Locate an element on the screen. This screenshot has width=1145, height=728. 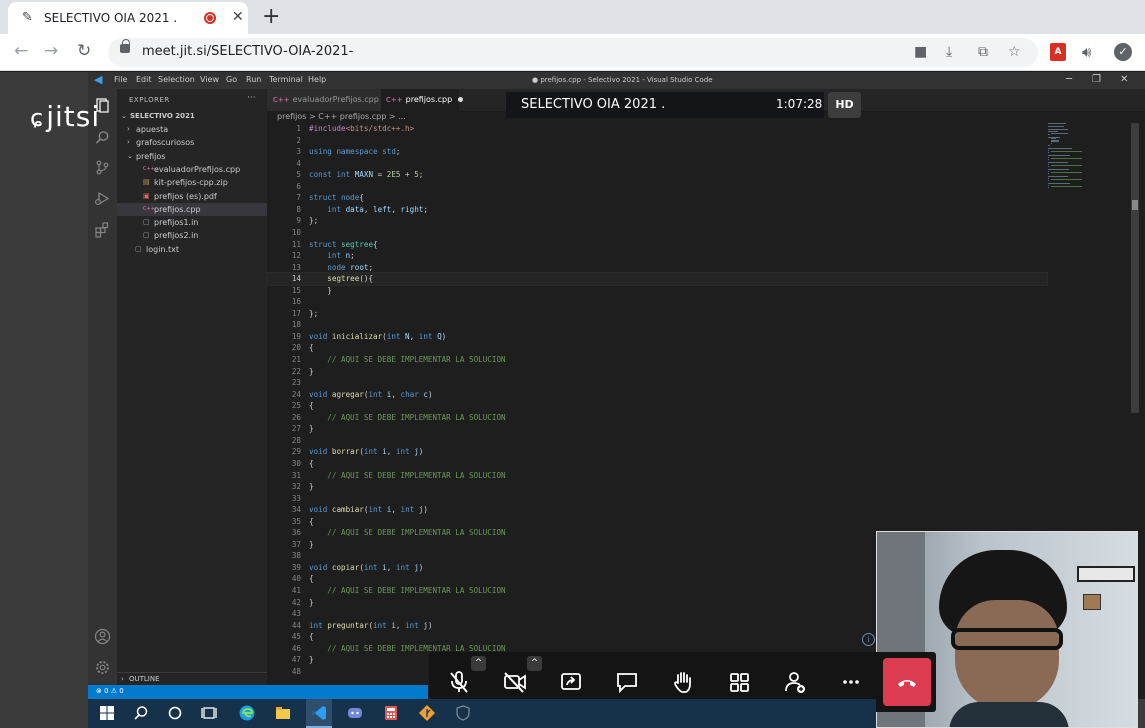
hangup-button is located at coordinates (907, 682).